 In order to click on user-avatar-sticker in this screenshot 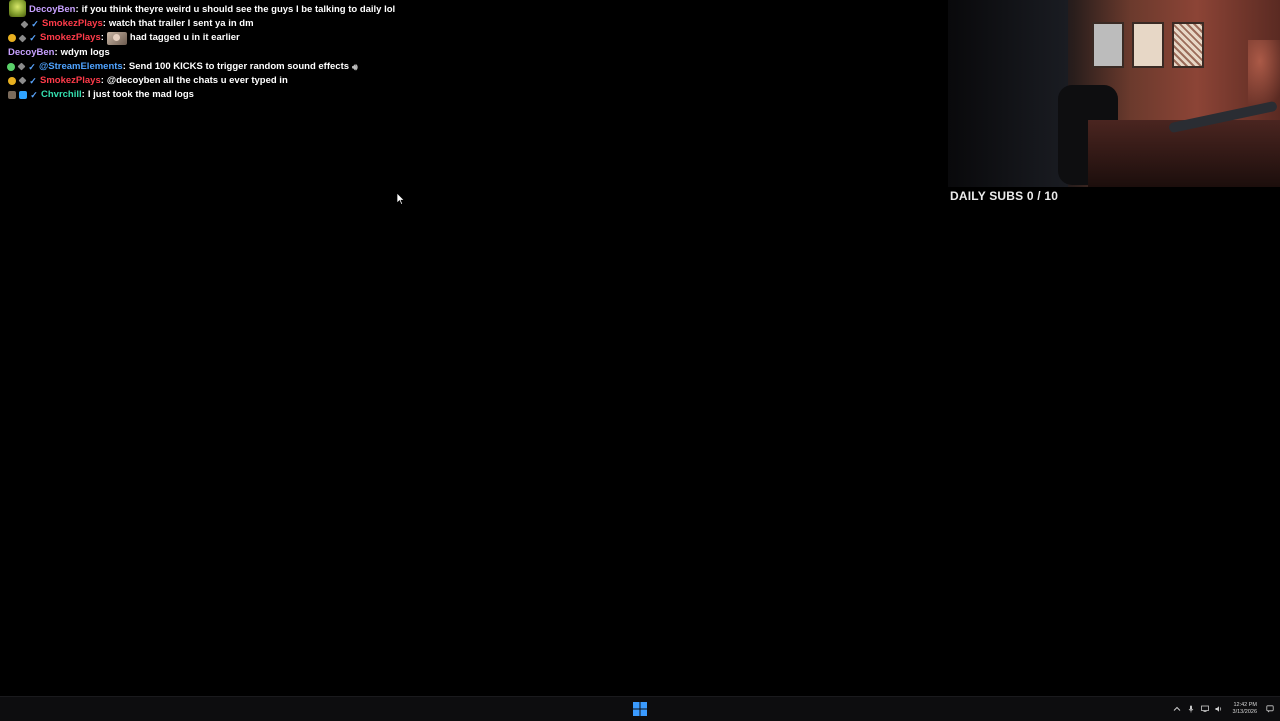, I will do `click(17, 8)`.